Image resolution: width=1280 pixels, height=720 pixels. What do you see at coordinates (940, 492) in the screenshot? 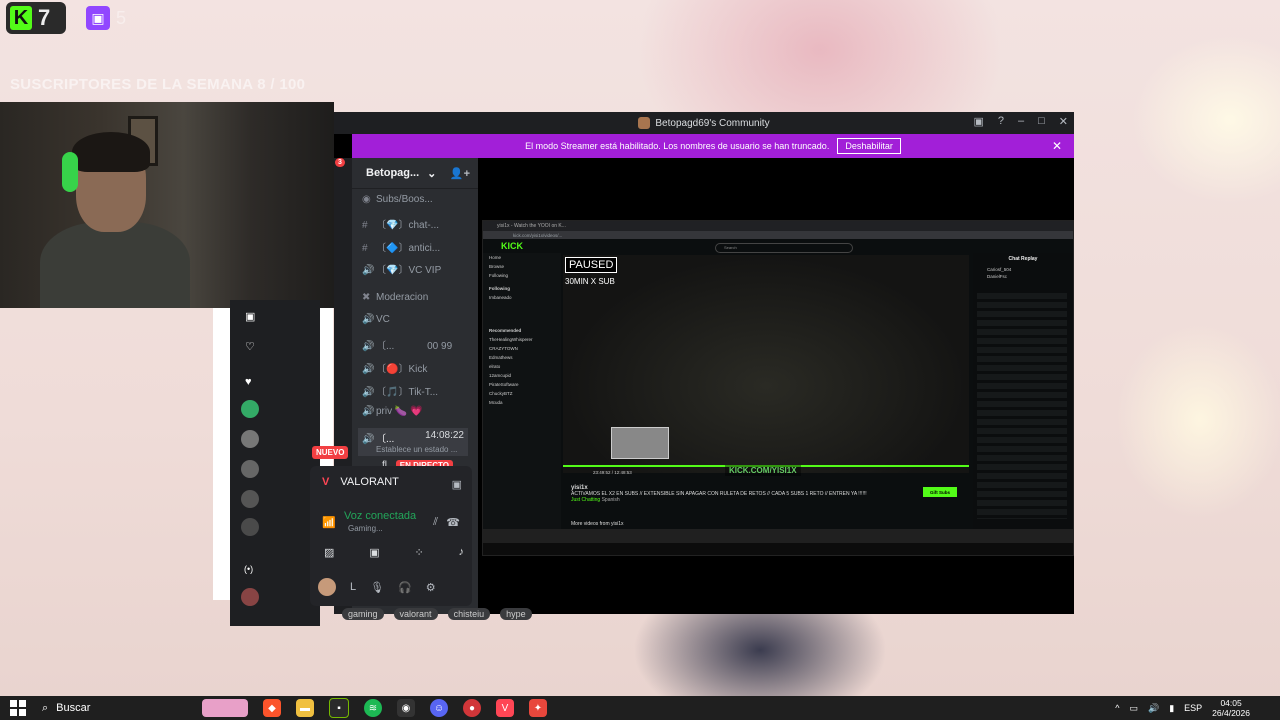
I see `gift-subs-button: Gift Subs` at bounding box center [940, 492].